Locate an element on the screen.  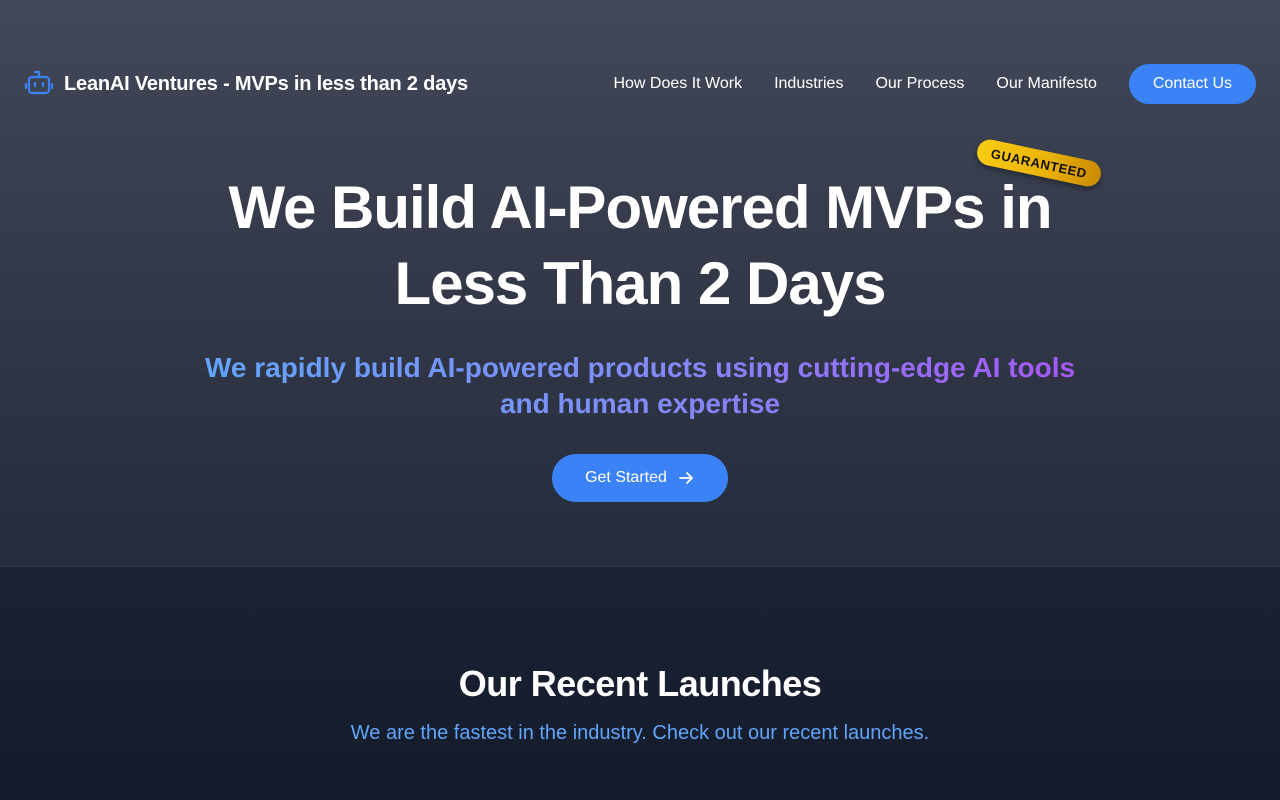
nav-link-our-process: Our Process is located at coordinates (919, 84).